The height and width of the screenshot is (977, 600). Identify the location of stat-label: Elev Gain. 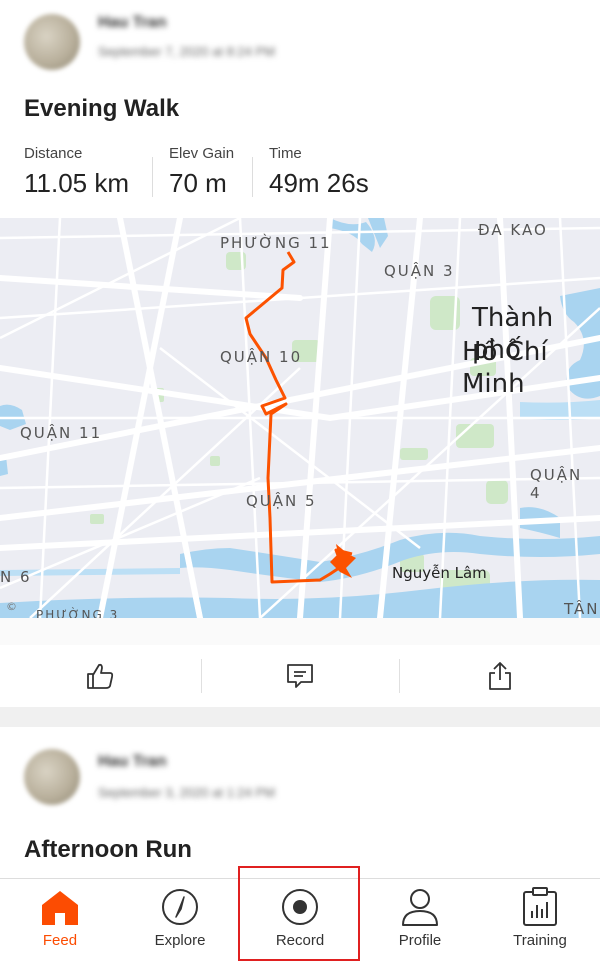
(202, 153).